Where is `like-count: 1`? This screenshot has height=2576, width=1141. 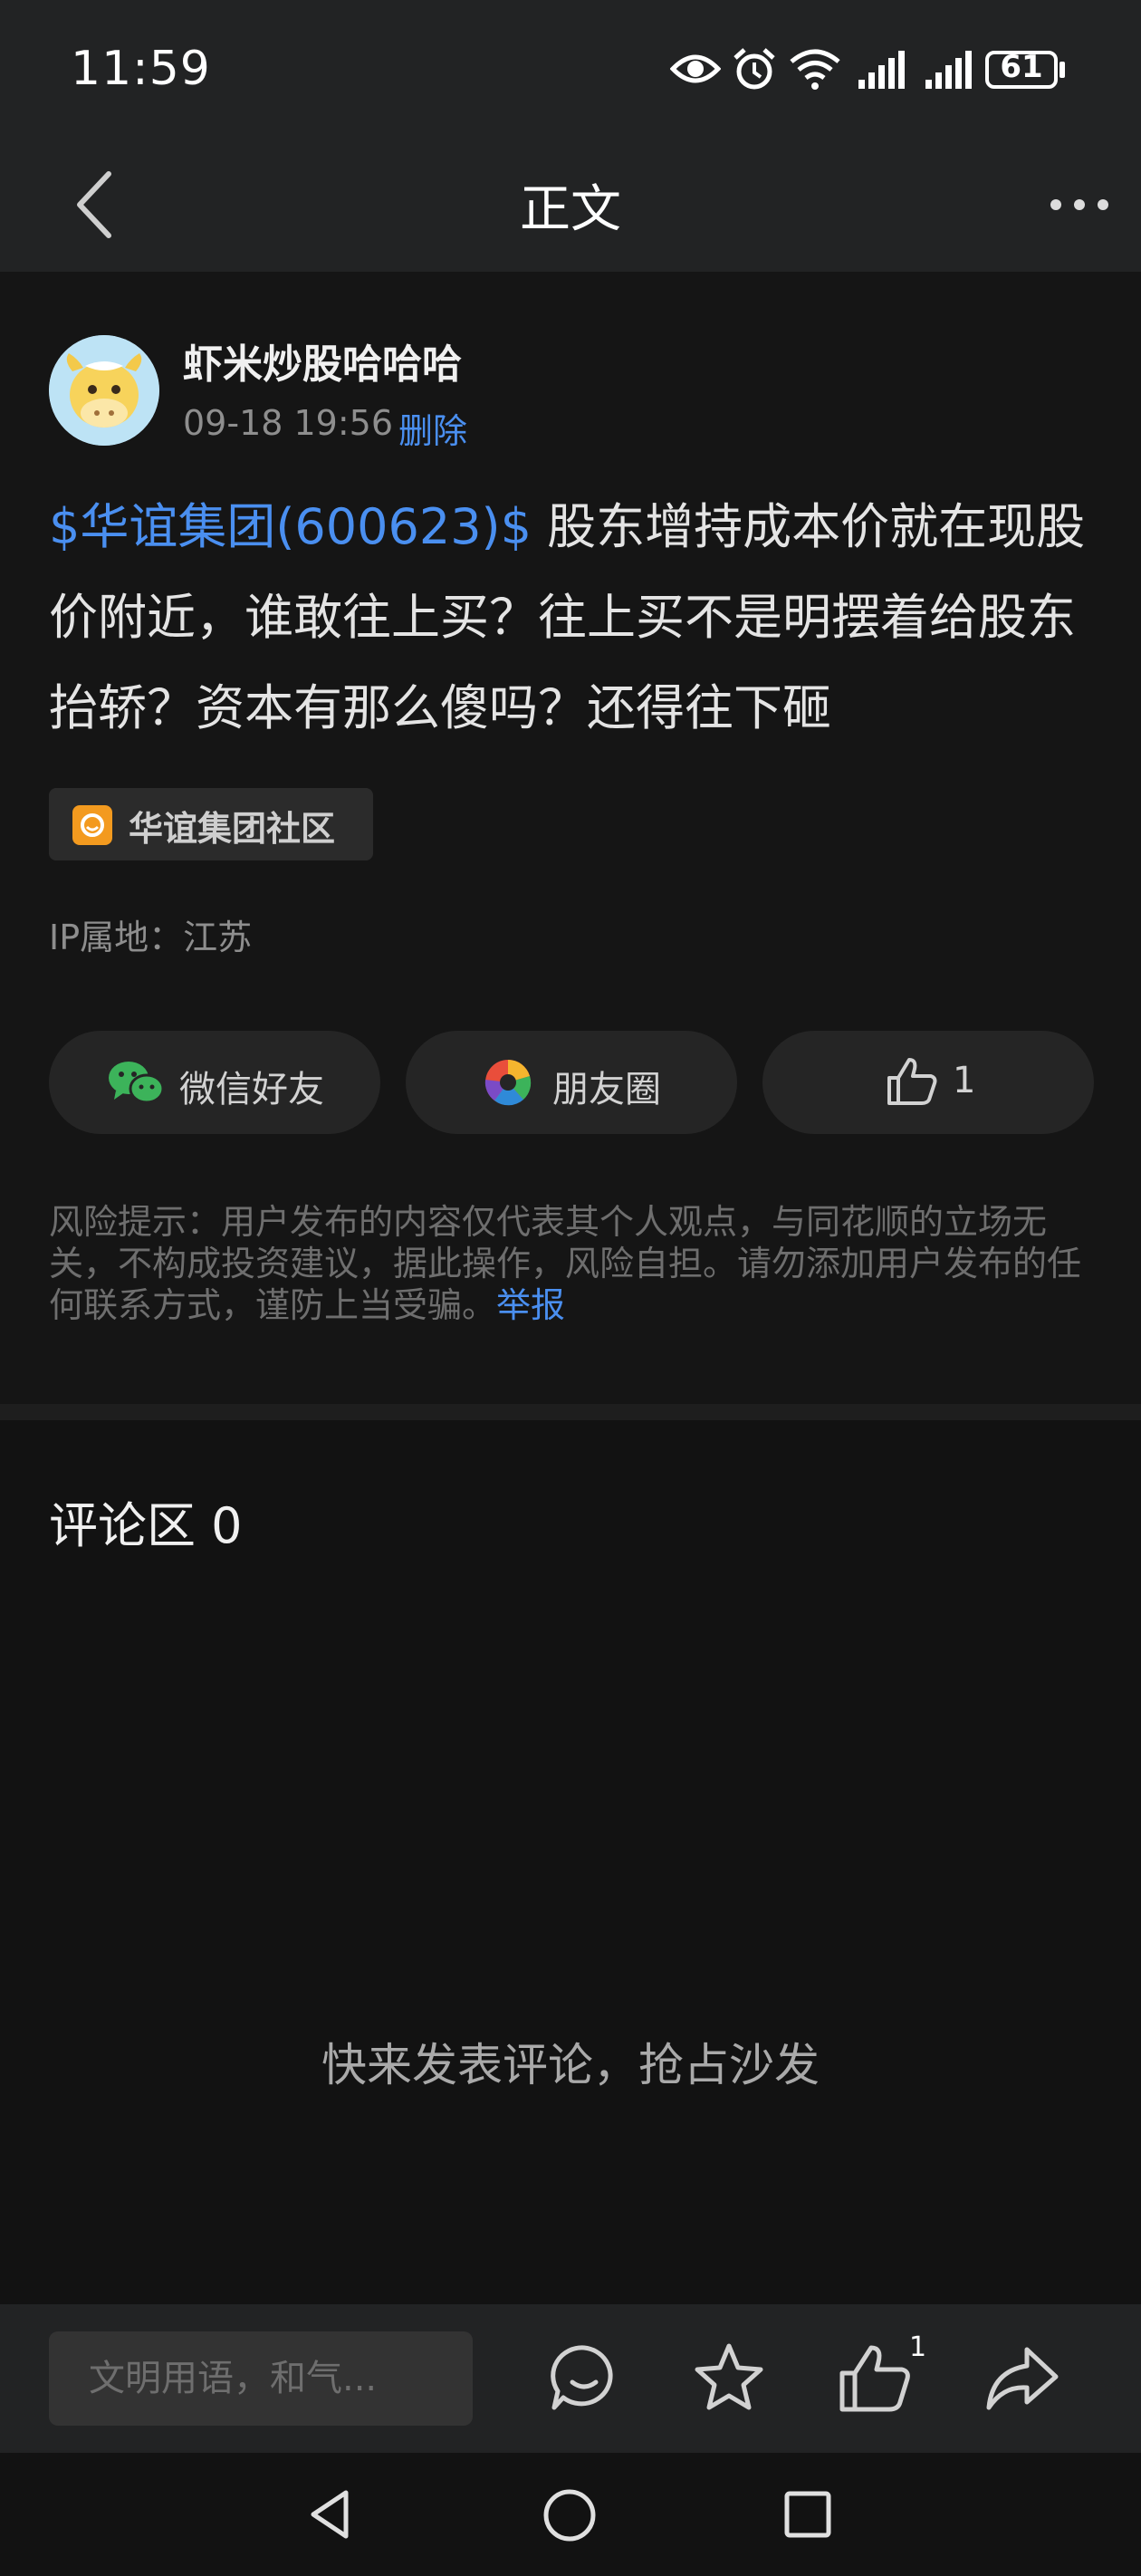
like-count: 1 is located at coordinates (965, 1080).